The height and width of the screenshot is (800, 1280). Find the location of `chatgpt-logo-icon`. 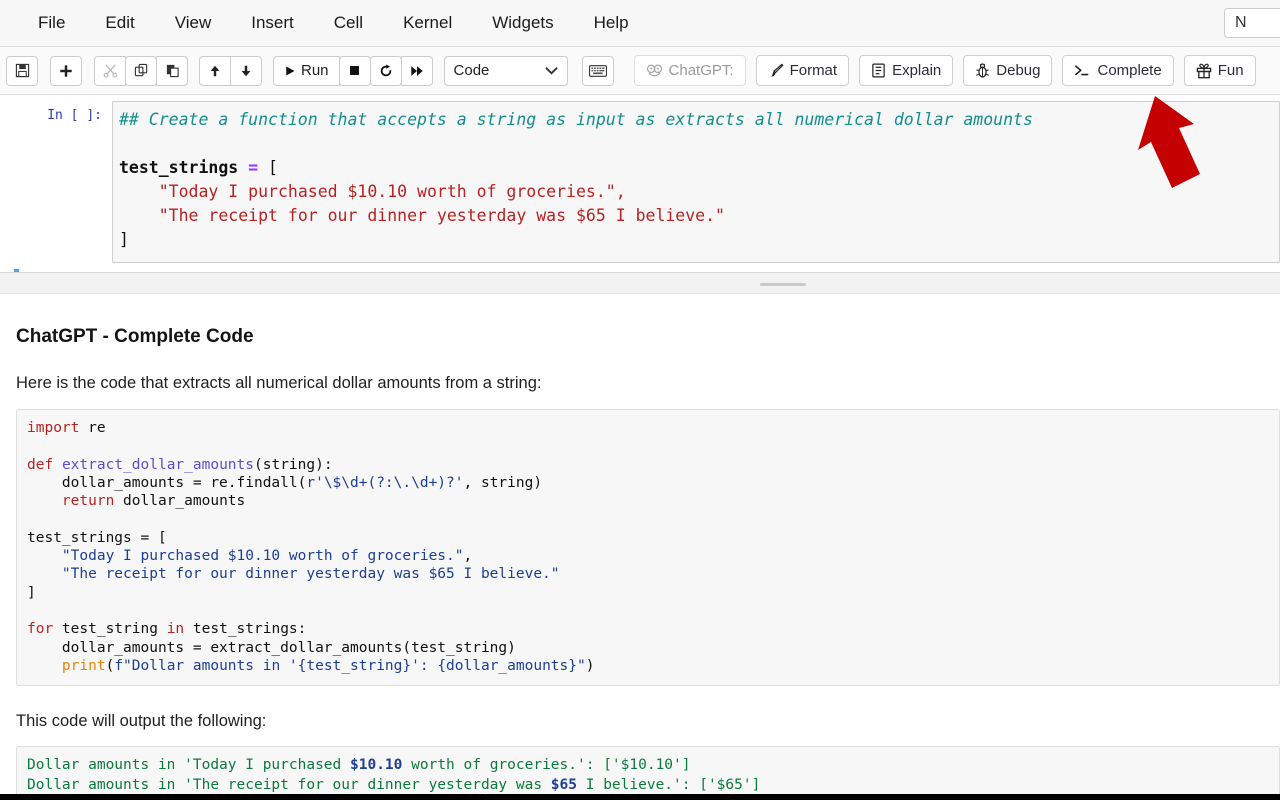

chatgpt-logo-icon is located at coordinates (654, 71).